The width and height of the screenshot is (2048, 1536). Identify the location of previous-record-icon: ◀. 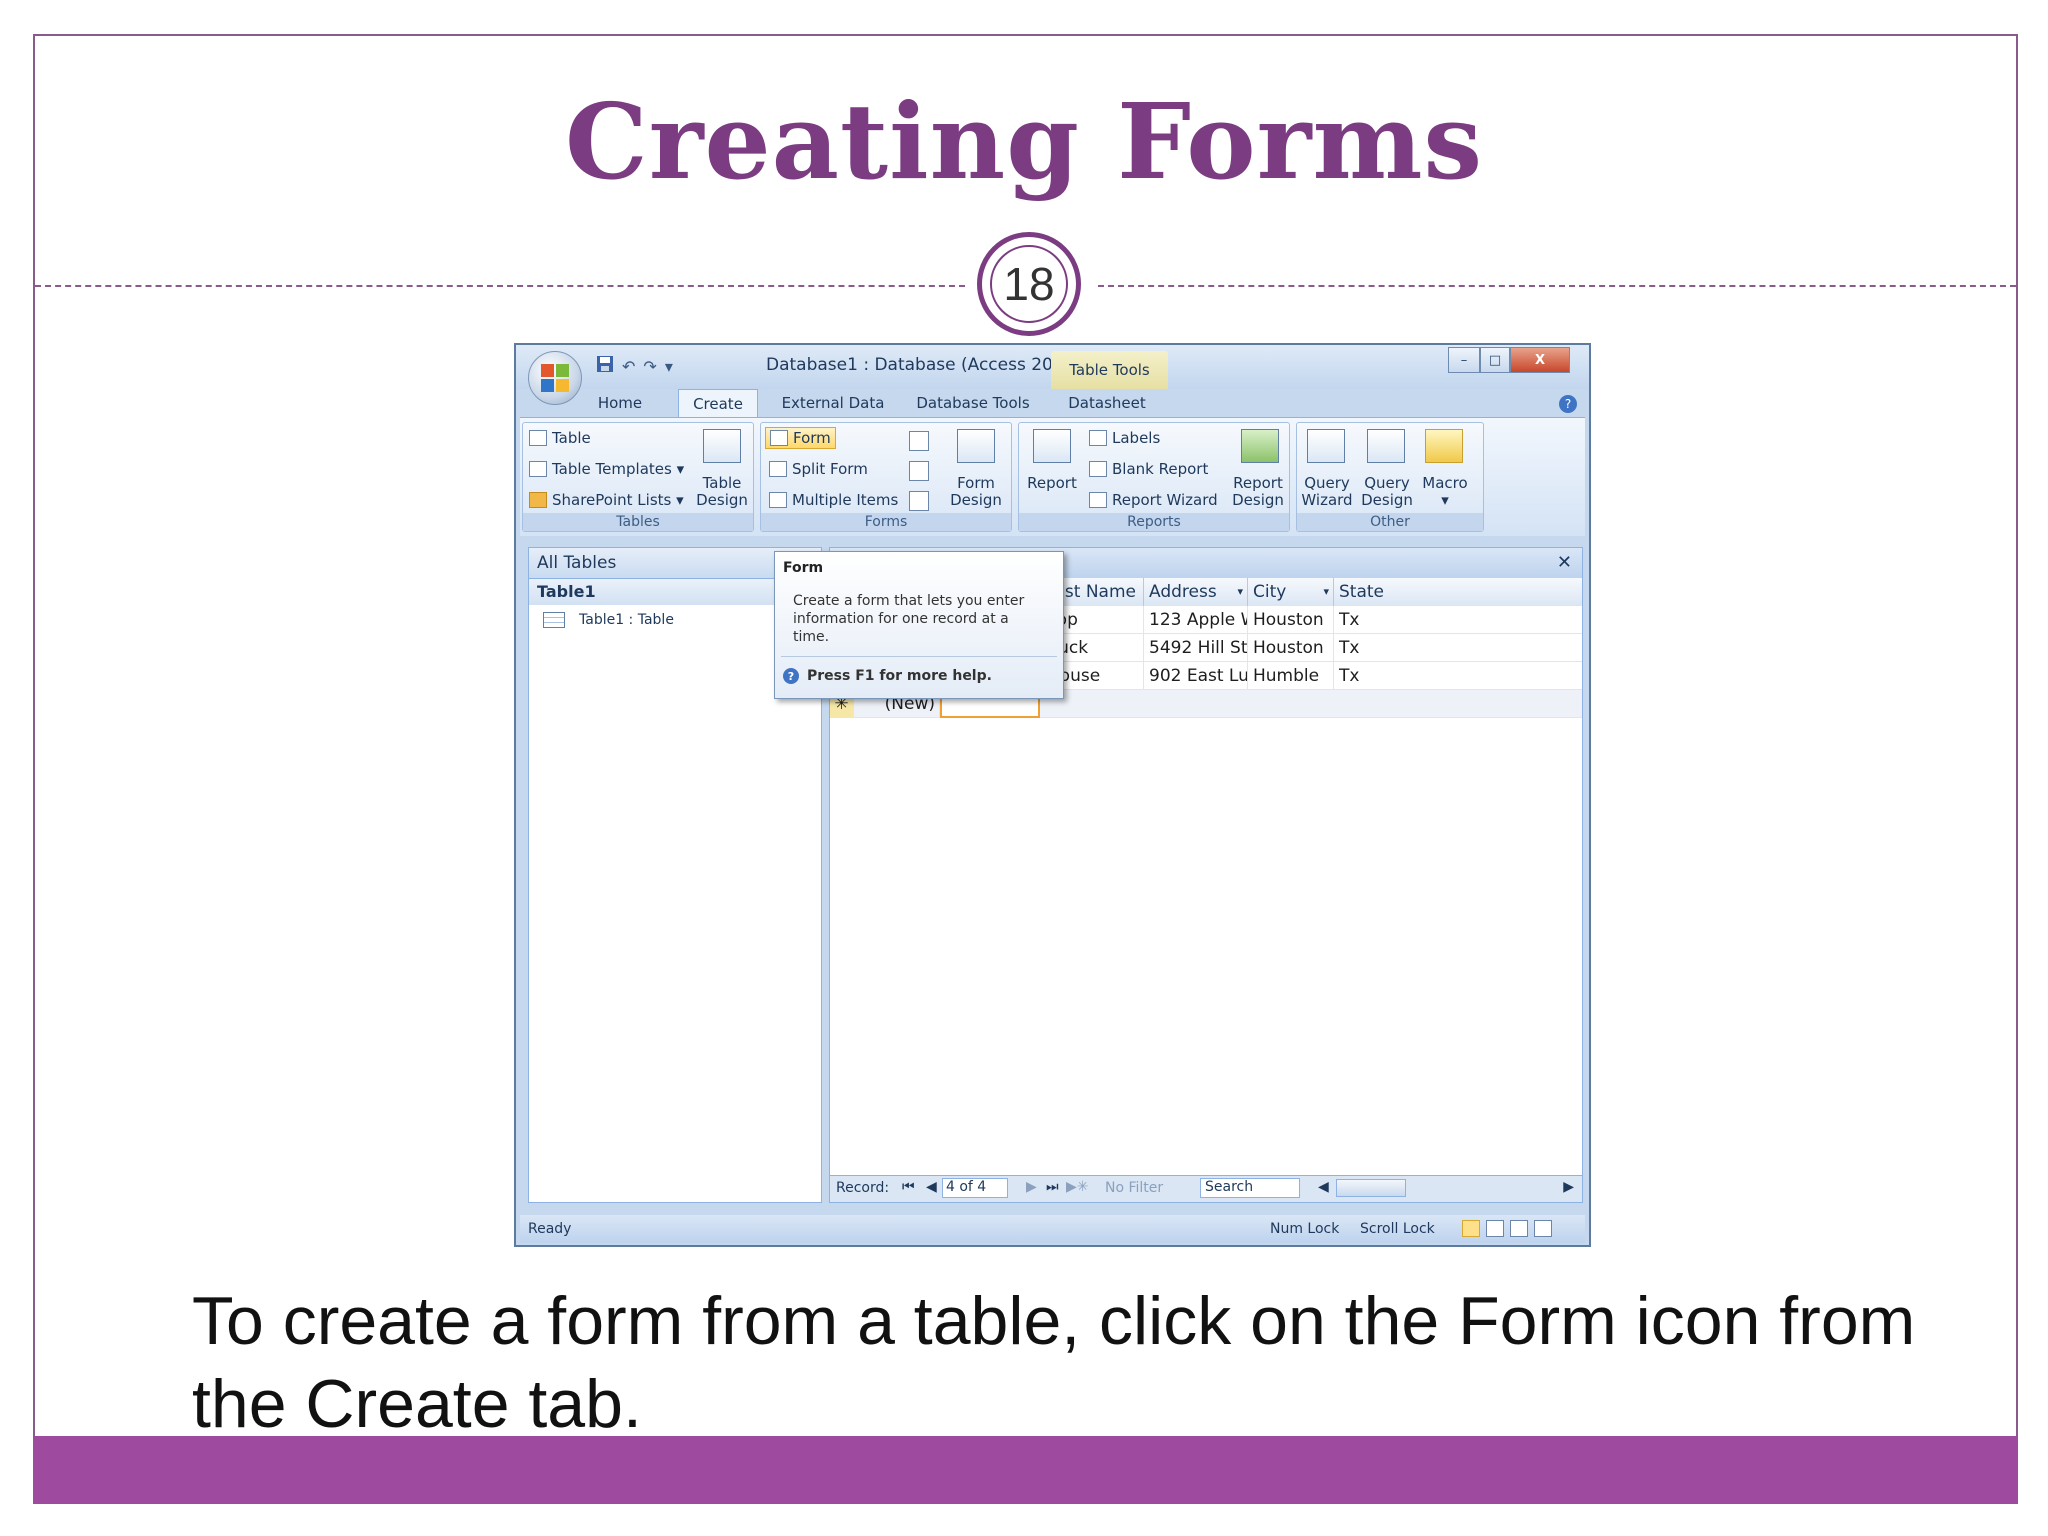
(931, 1187).